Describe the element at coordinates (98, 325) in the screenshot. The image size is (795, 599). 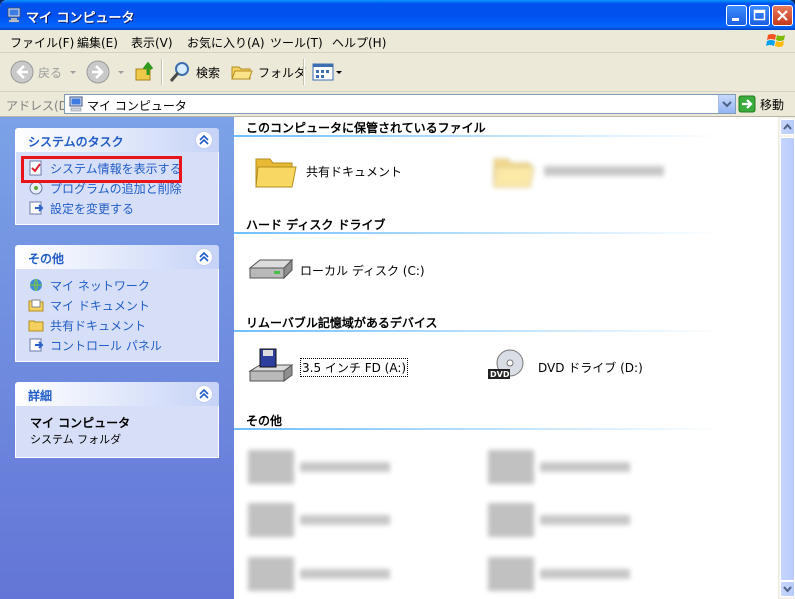
I see `shared-documents-label: 共有ドキュメント` at that location.